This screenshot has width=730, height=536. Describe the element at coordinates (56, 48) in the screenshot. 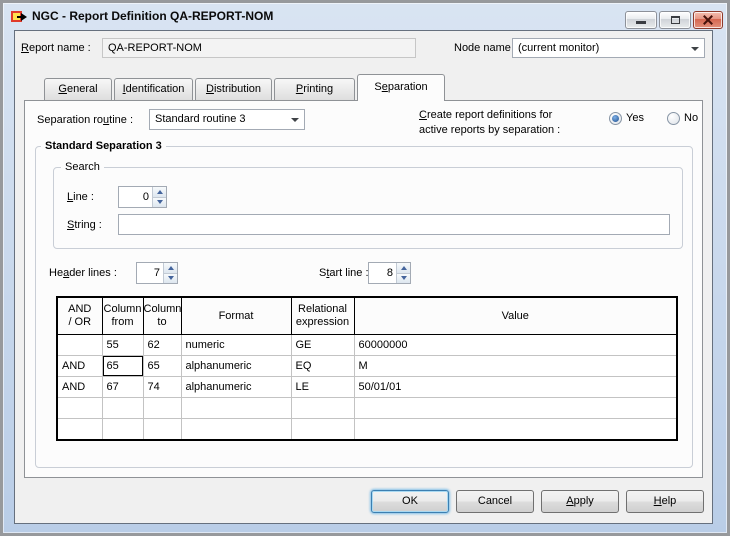

I see `report-name-label: Report name :` at that location.